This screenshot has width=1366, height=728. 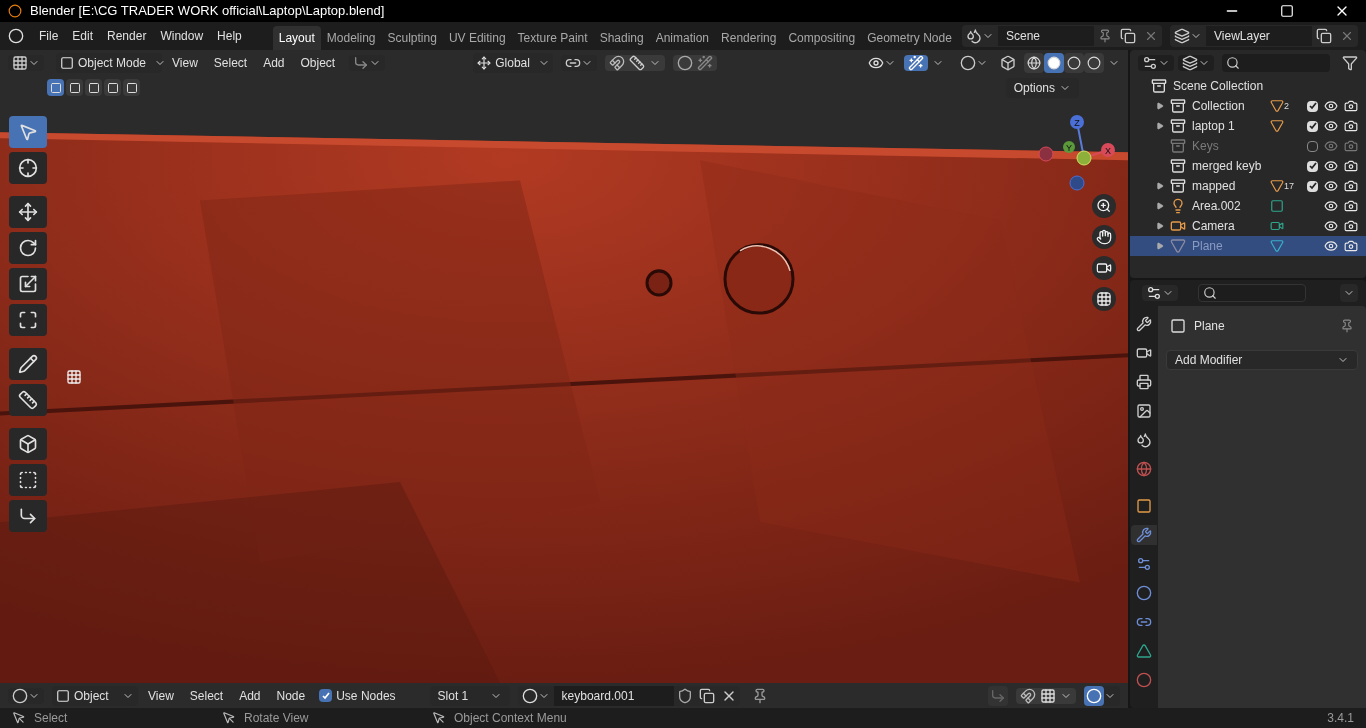 What do you see at coordinates (361, 62) in the screenshot?
I see `transform-icon` at bounding box center [361, 62].